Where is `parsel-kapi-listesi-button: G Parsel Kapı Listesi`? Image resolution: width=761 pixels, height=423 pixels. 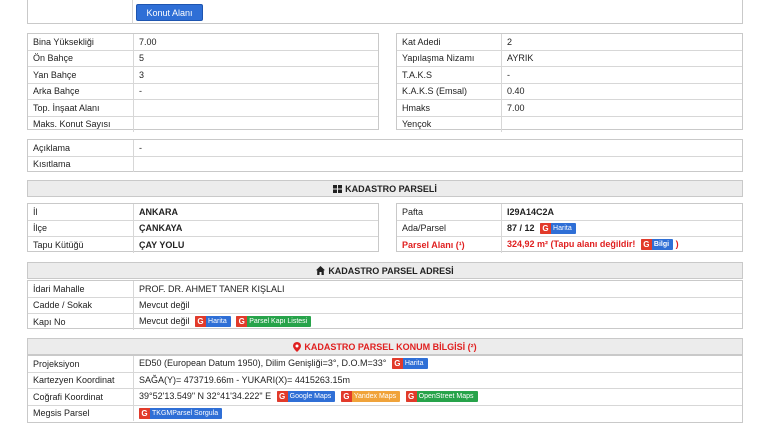
parsel-kapi-listesi-button: G Parsel Kapı Listesi is located at coordinates (274, 322).